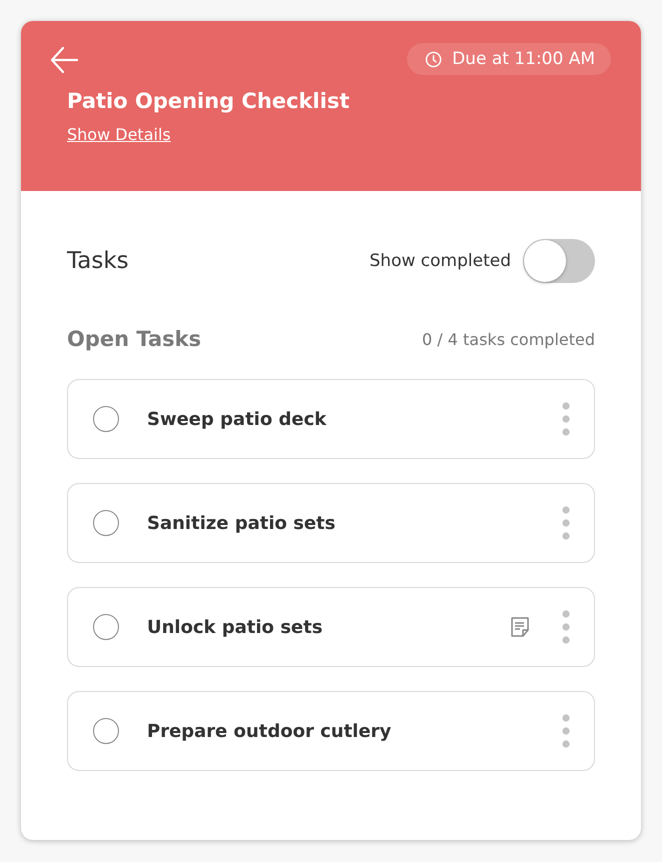 The image size is (662, 862). I want to click on section-title: Tasks, so click(98, 261).